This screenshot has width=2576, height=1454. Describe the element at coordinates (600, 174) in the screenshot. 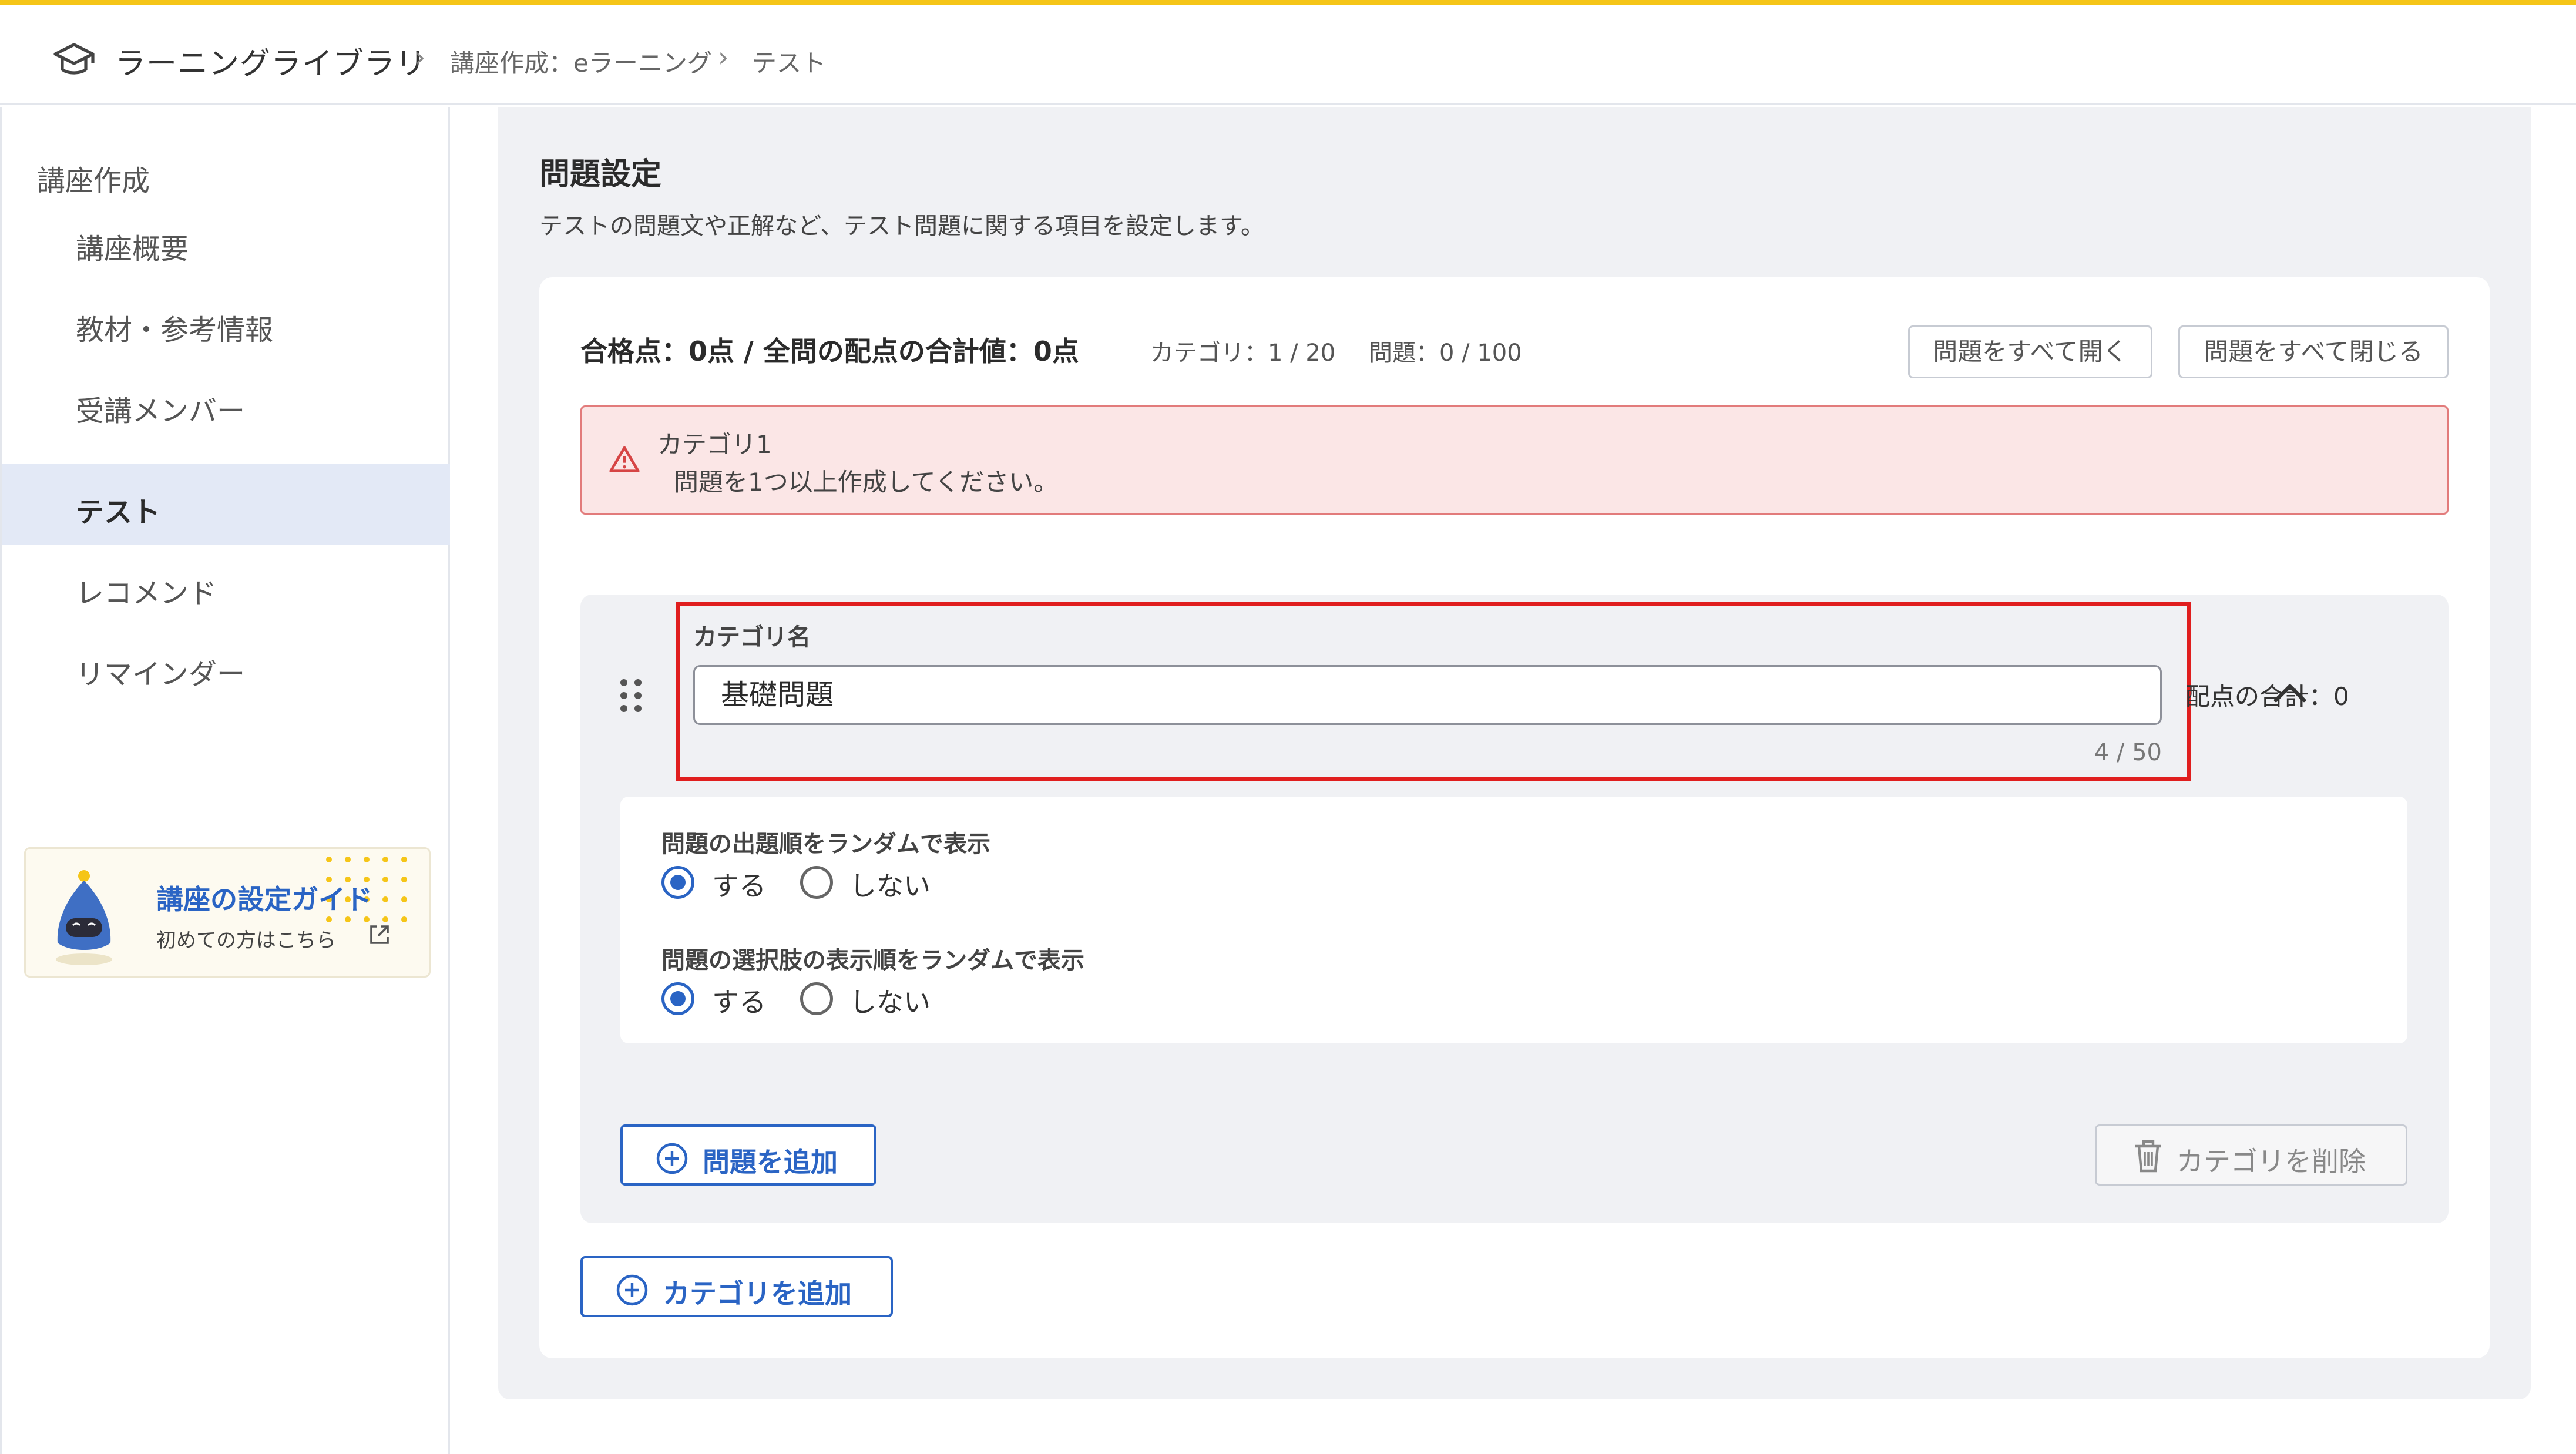

I see `page-title: 問題設定` at that location.